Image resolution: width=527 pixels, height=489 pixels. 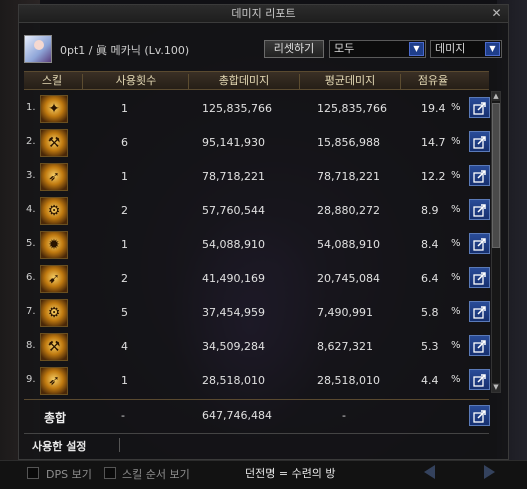 I want to click on total-damage: 95,141,930, so click(x=233, y=142).